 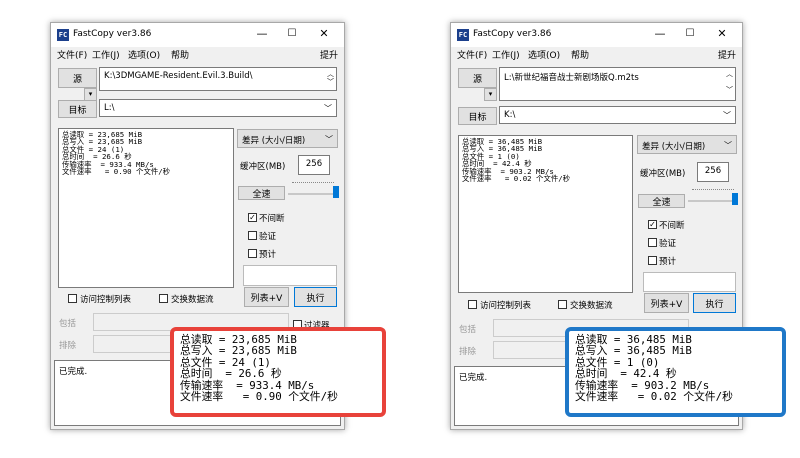 I want to click on stats-line-filerate: 文件速率 = 0.02 个文件/秒, so click(x=516, y=179).